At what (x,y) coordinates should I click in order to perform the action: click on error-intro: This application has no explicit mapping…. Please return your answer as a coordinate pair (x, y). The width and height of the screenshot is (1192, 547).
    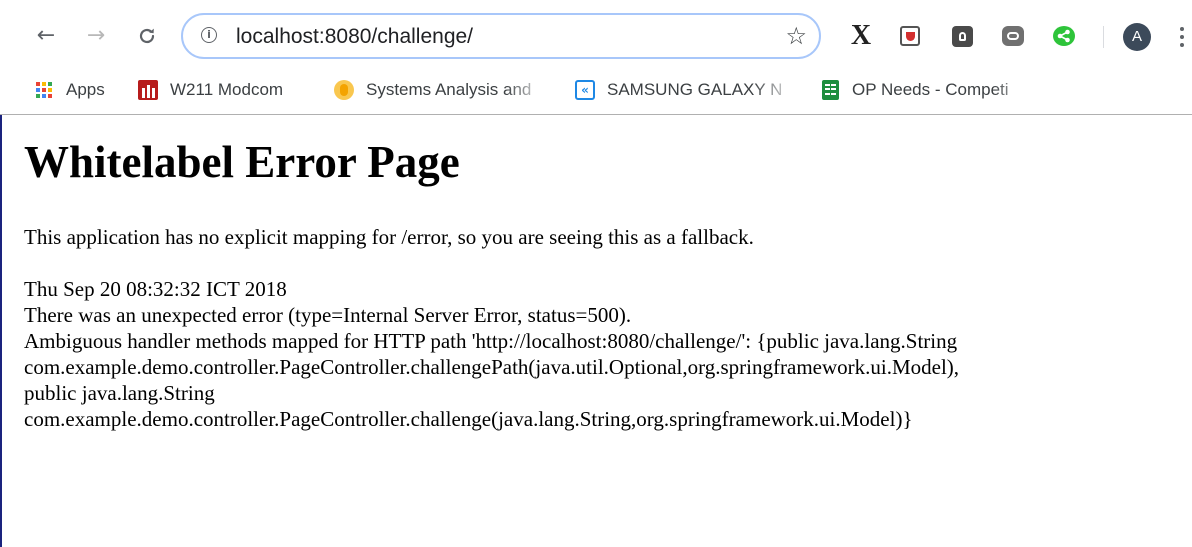
    Looking at the image, I should click on (389, 237).